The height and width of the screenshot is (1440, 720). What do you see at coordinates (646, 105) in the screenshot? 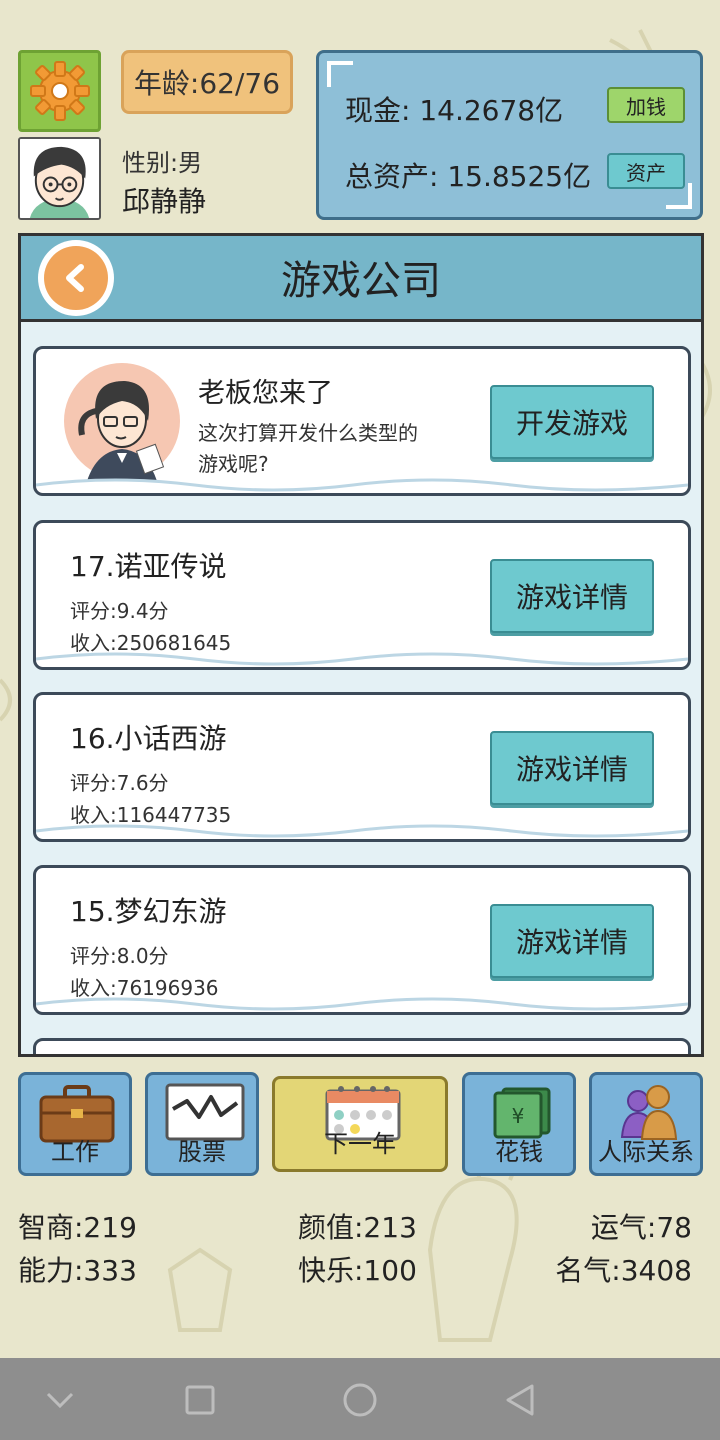
I see `add-money-button: 加钱` at bounding box center [646, 105].